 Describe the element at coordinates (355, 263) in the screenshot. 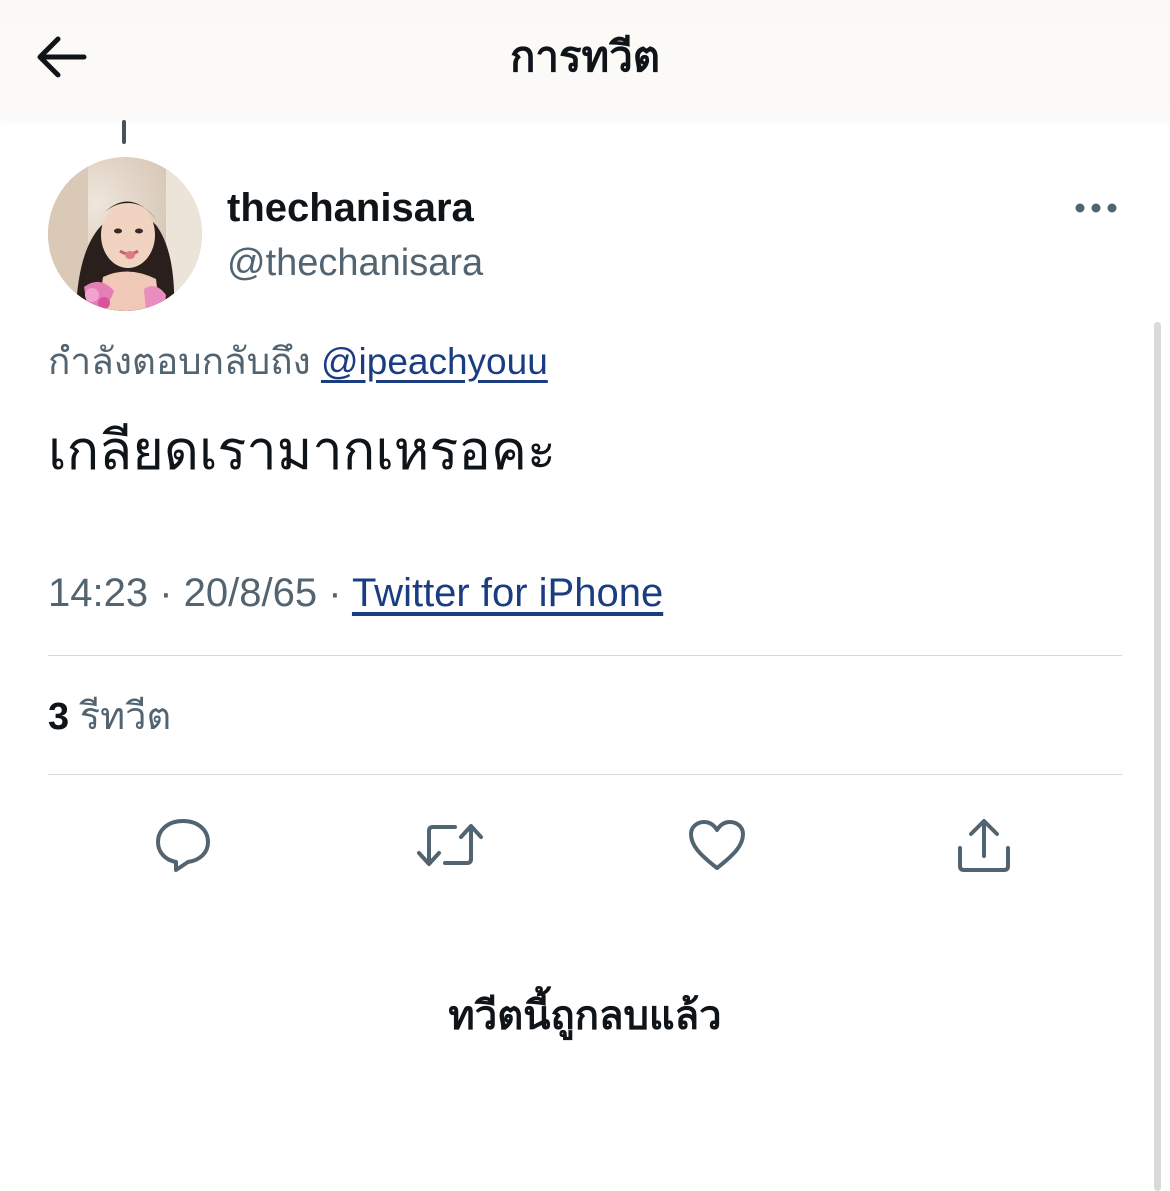

I see `author-handle: @thechanisara` at that location.